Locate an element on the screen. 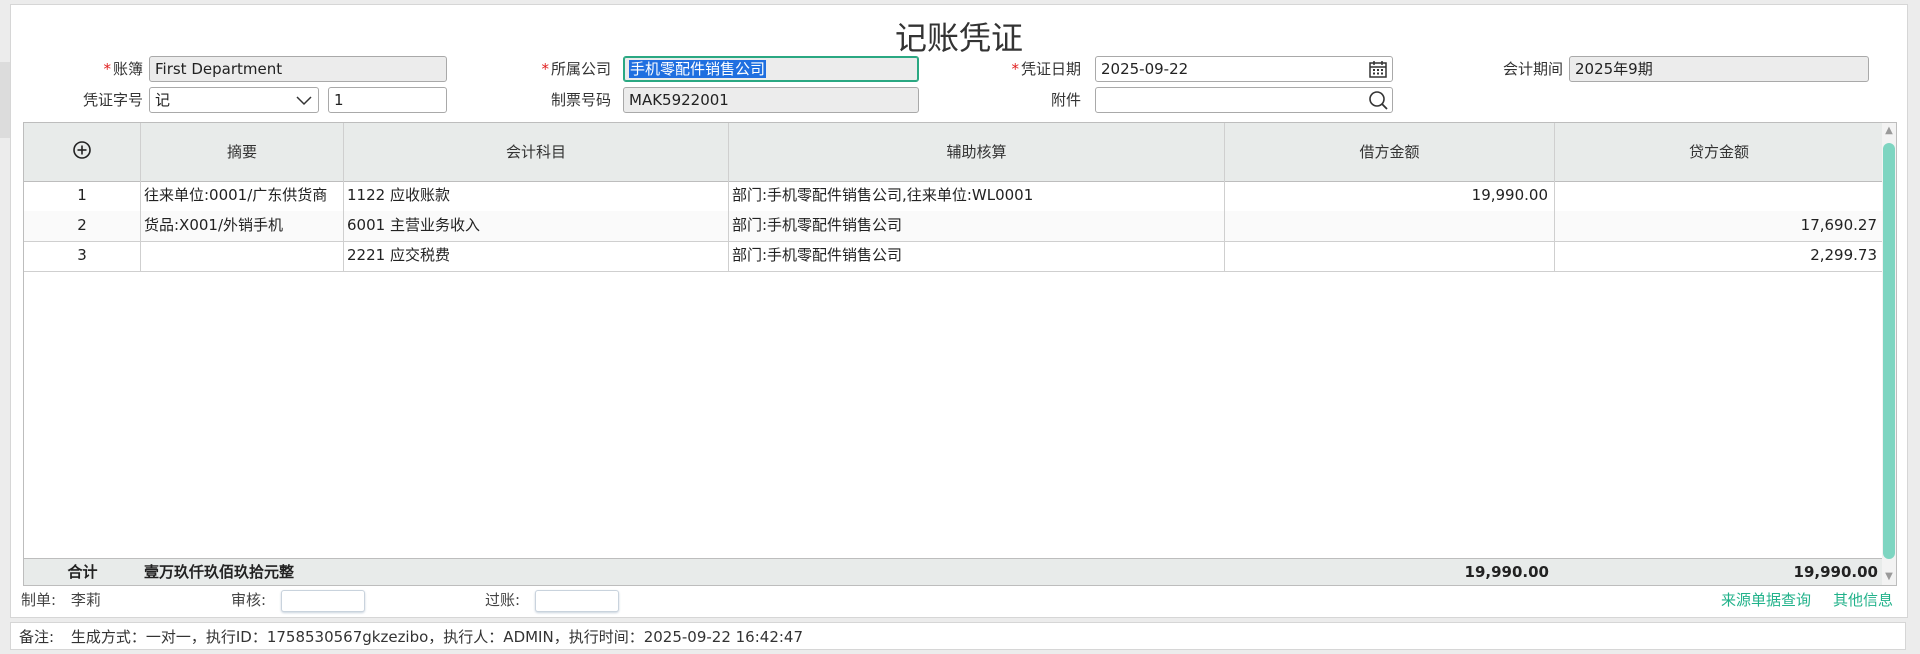  row-credit is located at coordinates (1719, 196).